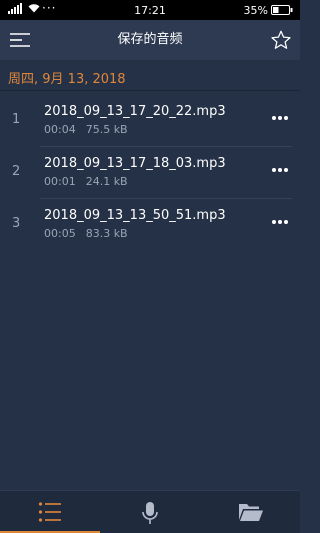 This screenshot has width=320, height=533. I want to click on star-outline-icon, so click(281, 39).